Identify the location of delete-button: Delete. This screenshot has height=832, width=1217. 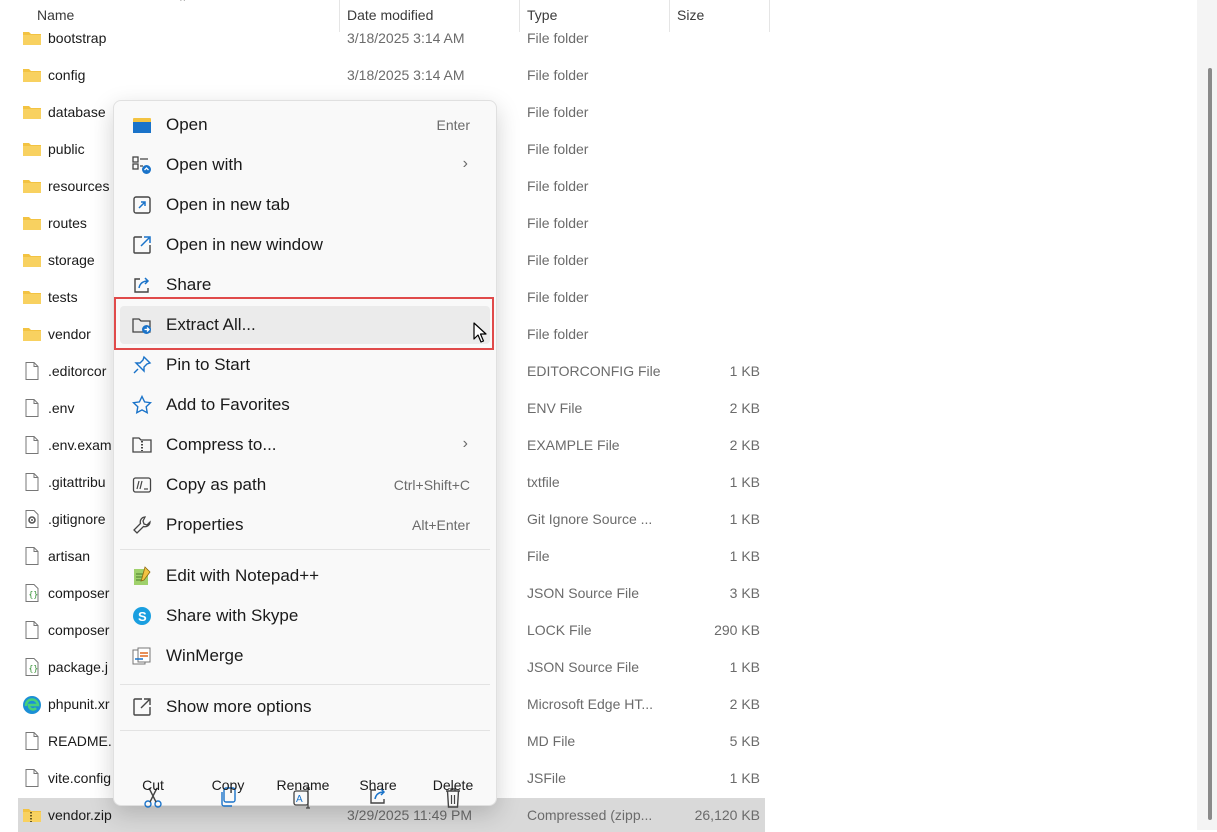
(453, 771).